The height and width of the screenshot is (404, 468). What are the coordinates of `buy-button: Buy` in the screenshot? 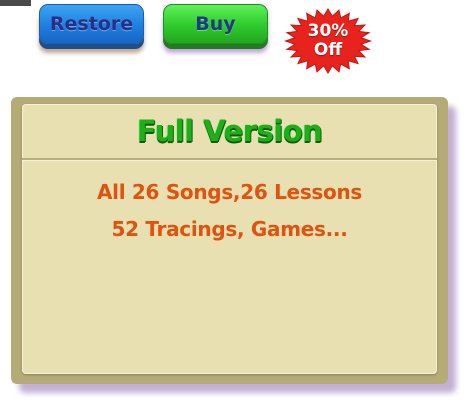 It's located at (215, 24).